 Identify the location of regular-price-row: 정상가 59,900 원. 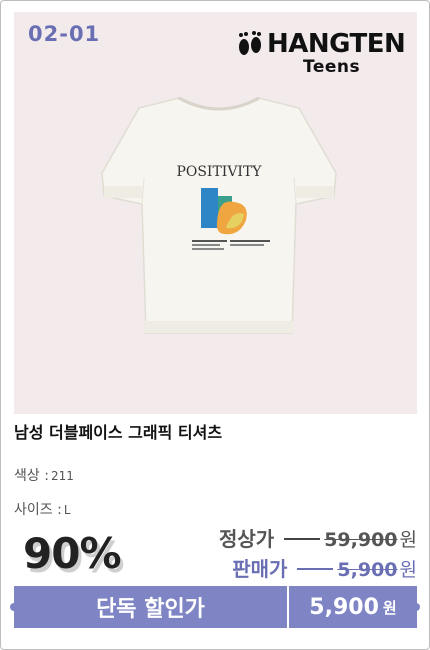
(318, 537).